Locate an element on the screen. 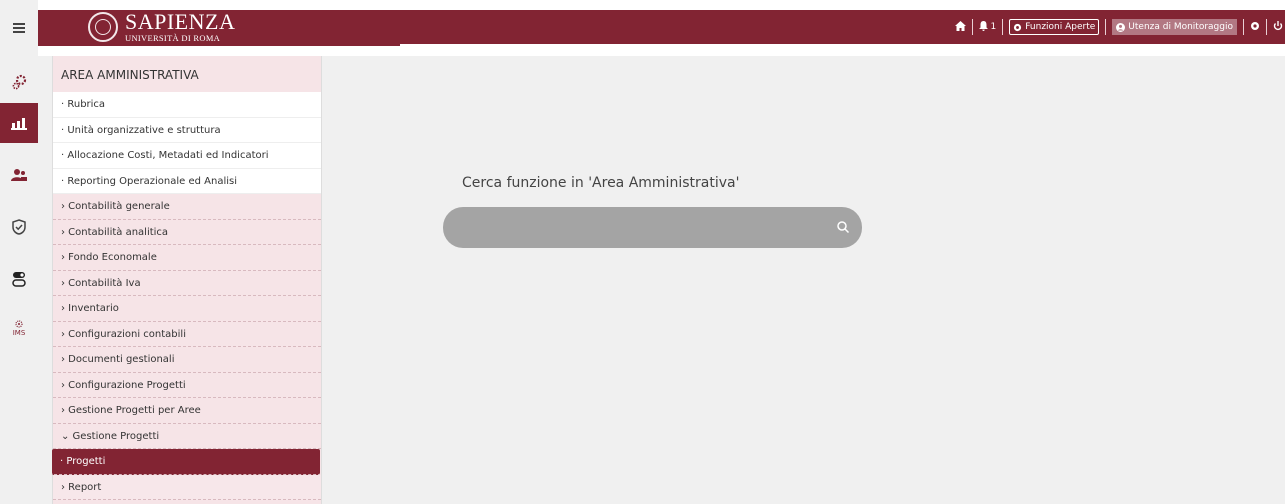 The width and height of the screenshot is (1285, 504). settings-icon is located at coordinates (1255, 27).